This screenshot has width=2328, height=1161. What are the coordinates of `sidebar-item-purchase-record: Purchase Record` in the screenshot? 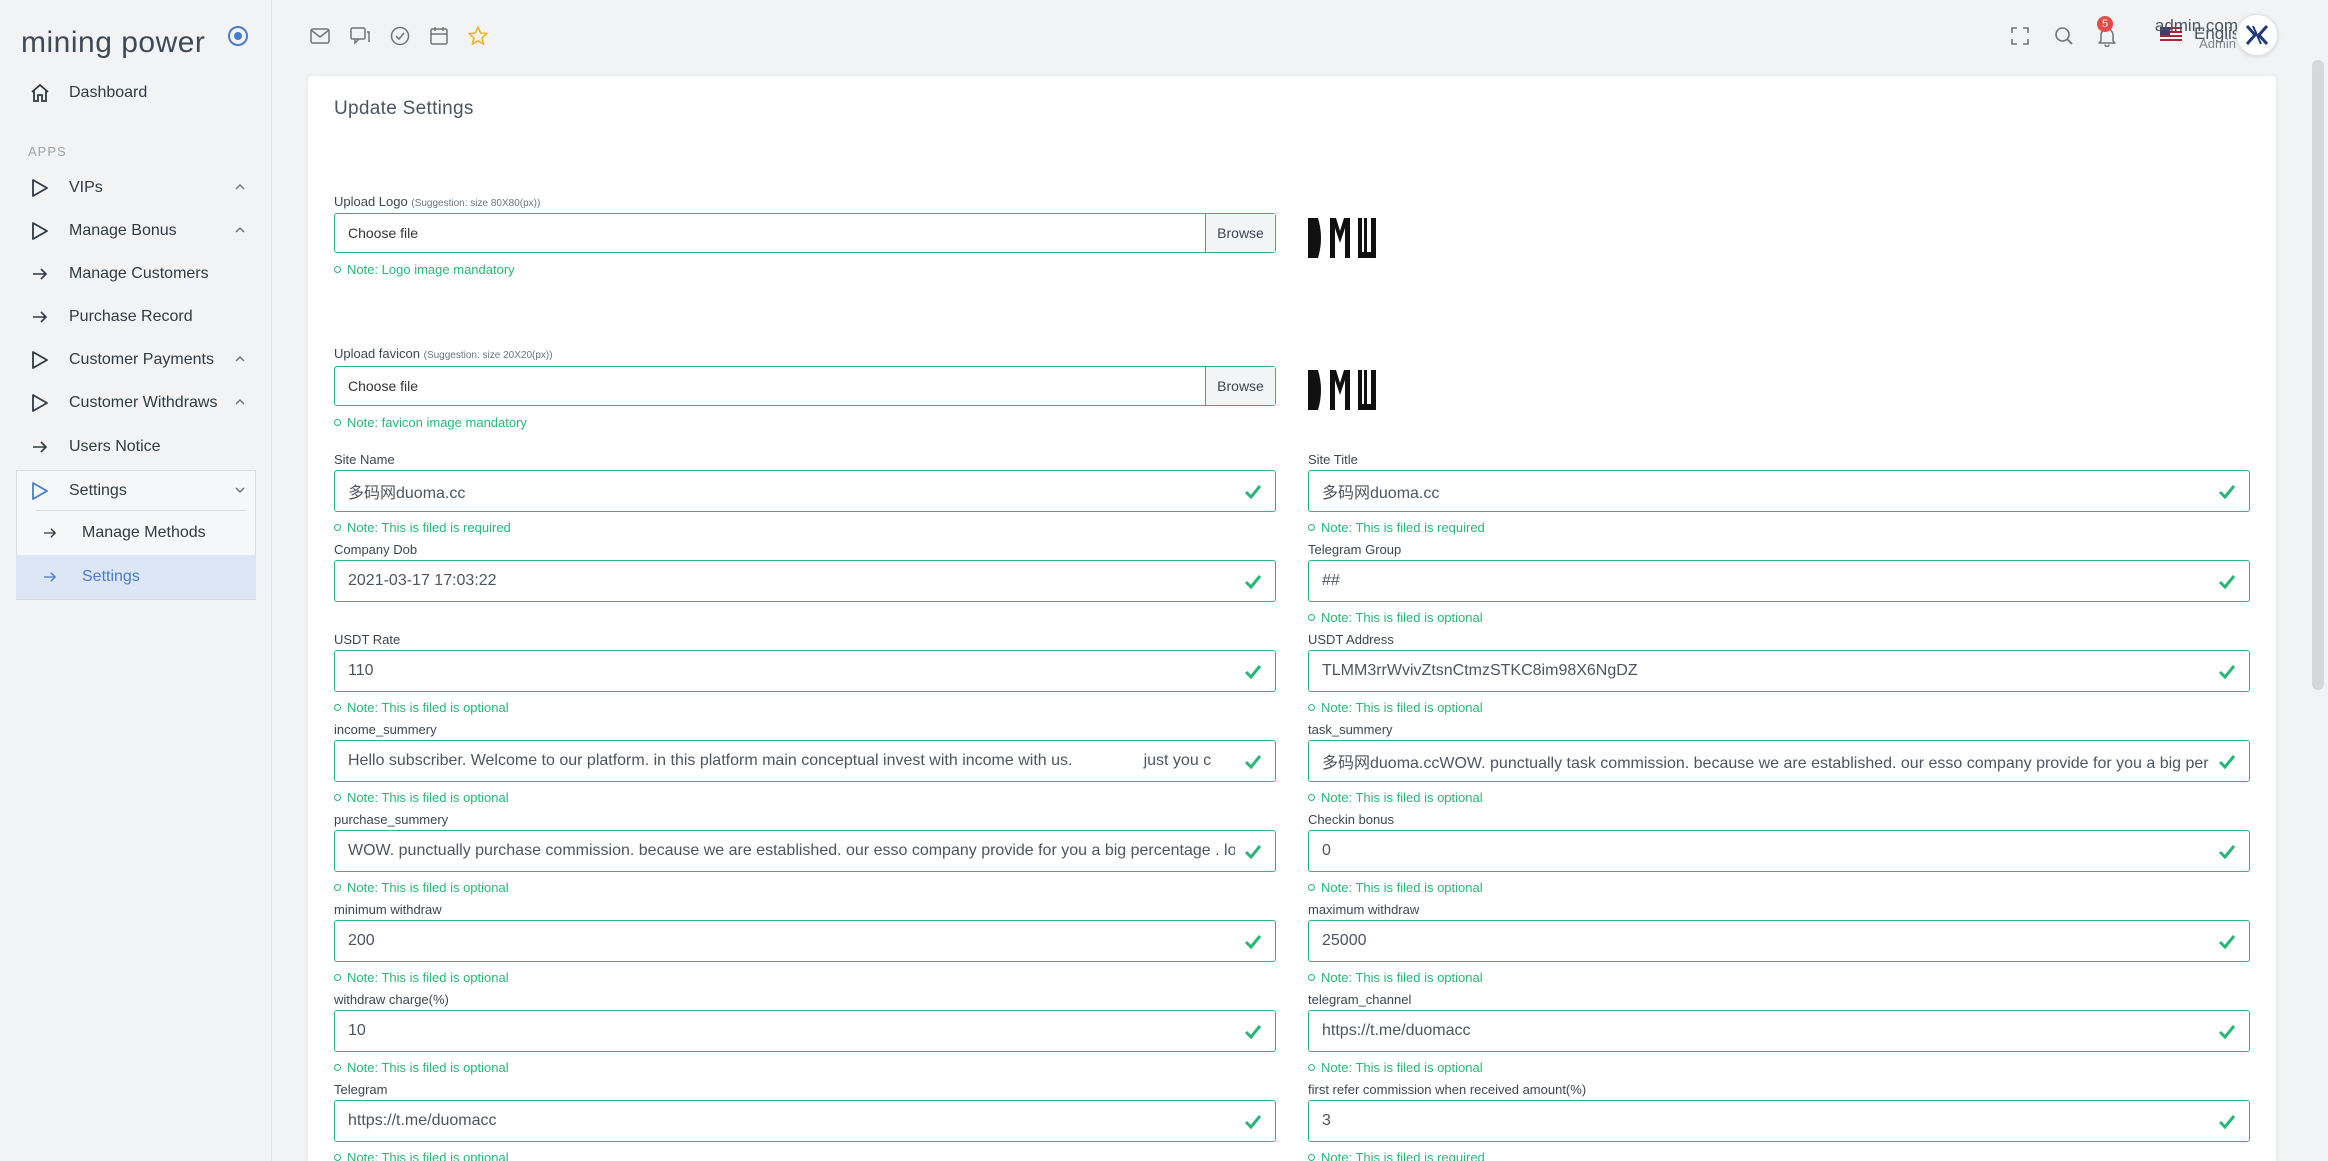 It's located at (136, 317).